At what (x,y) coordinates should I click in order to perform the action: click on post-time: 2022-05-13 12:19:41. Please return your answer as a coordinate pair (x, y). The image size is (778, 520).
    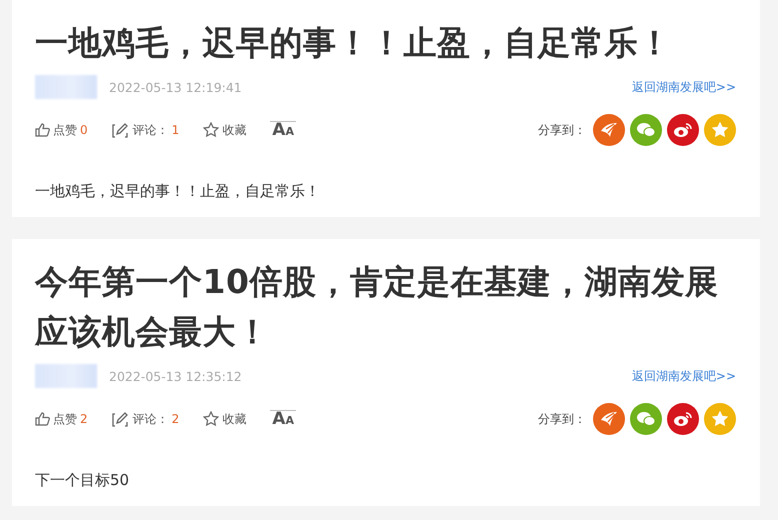
    Looking at the image, I should click on (175, 87).